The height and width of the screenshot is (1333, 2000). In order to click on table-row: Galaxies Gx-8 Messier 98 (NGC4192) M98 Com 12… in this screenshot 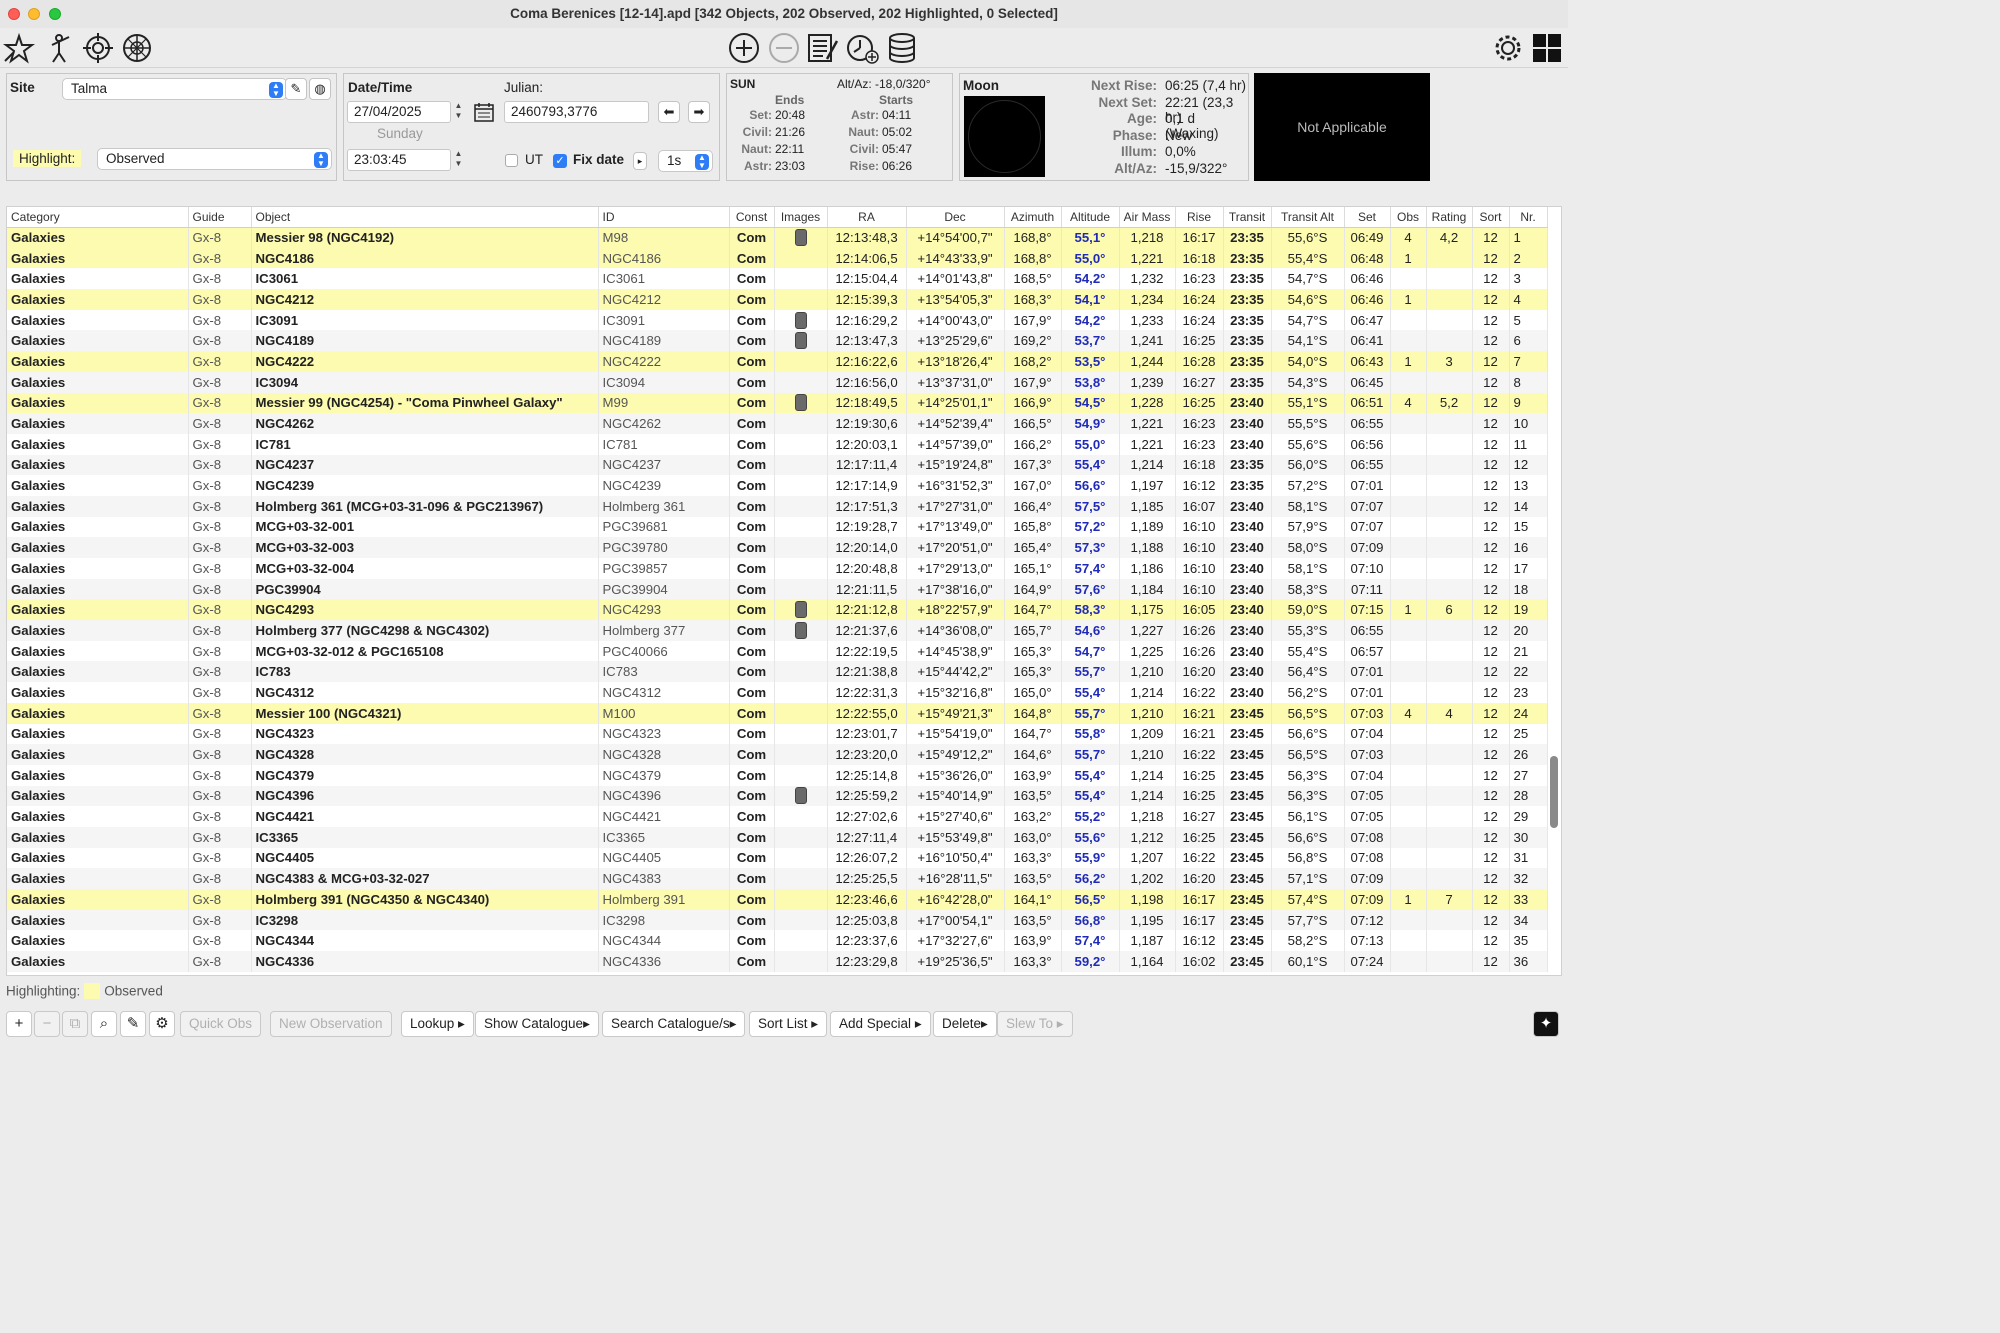, I will do `click(777, 237)`.